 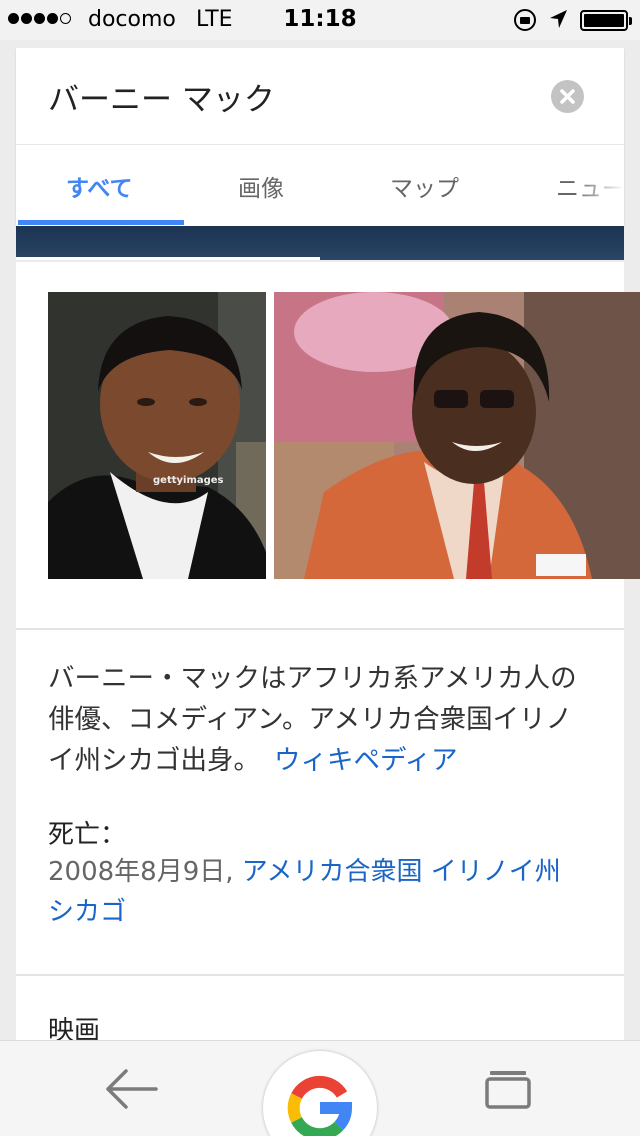 What do you see at coordinates (424, 186) in the screenshot?
I see `tab-maps: マップ` at bounding box center [424, 186].